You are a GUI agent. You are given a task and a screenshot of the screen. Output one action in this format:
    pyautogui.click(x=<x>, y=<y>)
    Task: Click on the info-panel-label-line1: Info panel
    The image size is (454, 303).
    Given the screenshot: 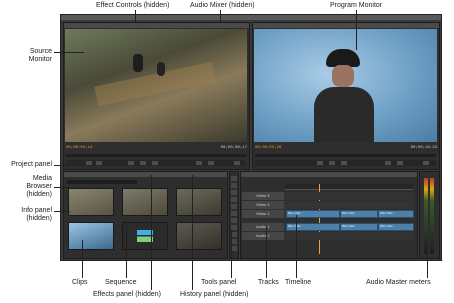 What is the action you would take?
    pyautogui.click(x=36, y=210)
    